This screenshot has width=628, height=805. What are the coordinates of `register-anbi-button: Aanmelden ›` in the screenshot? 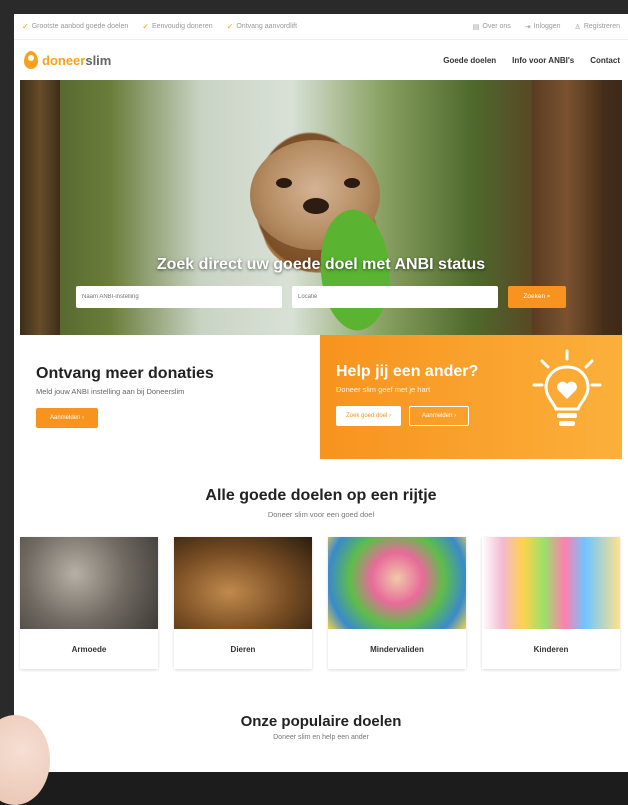 It's located at (67, 418).